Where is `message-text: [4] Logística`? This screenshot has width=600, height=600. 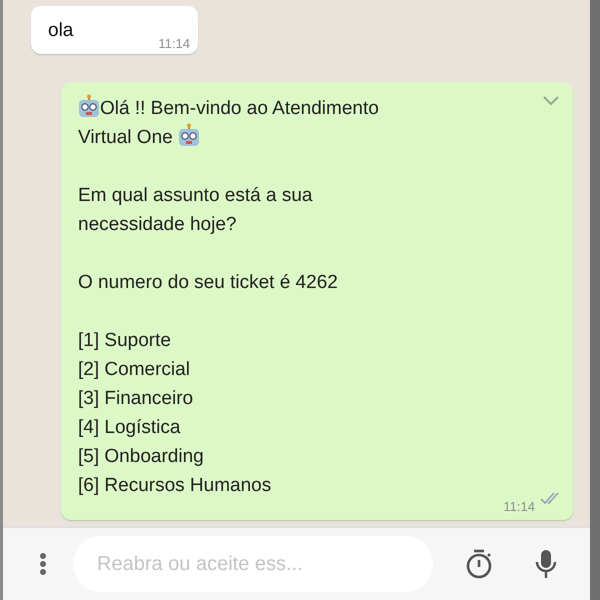
message-text: [4] Logística is located at coordinates (129, 427).